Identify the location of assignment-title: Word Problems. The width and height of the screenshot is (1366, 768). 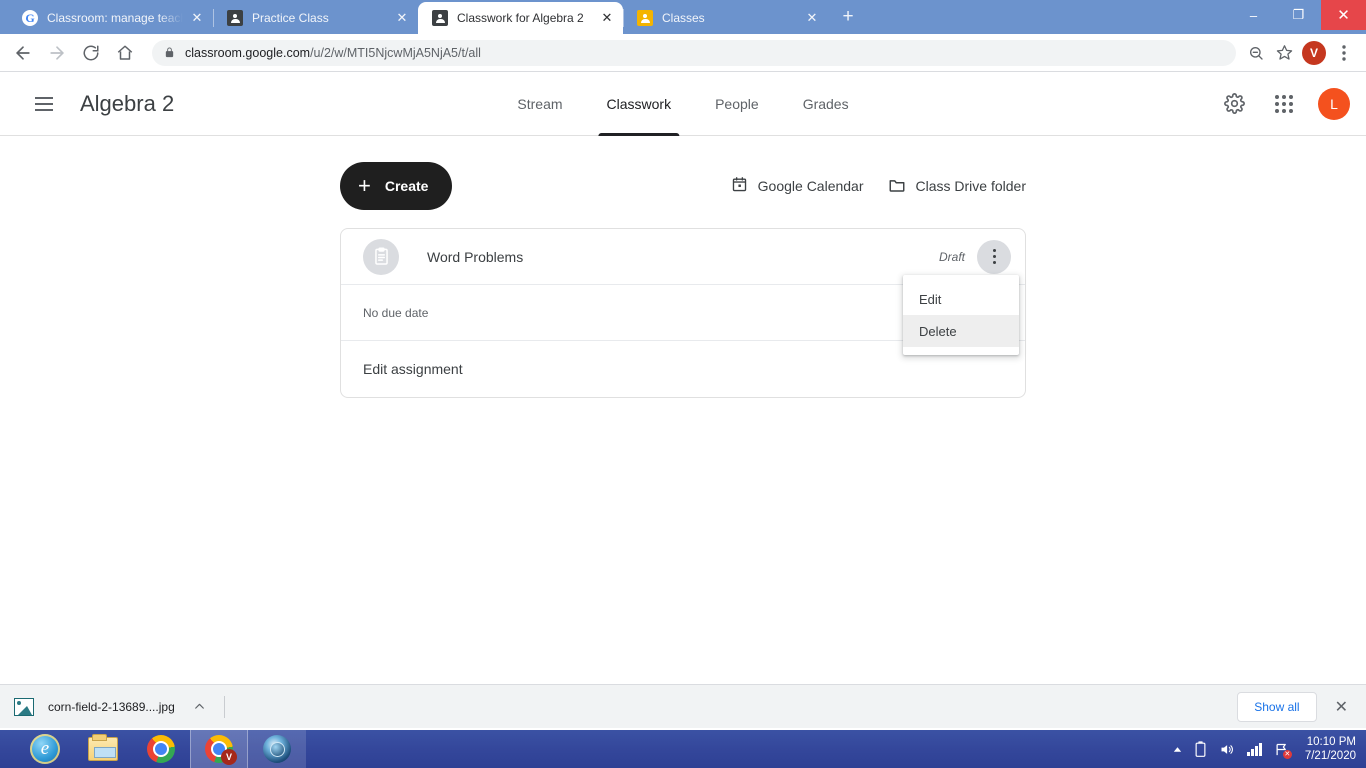
(475, 256).